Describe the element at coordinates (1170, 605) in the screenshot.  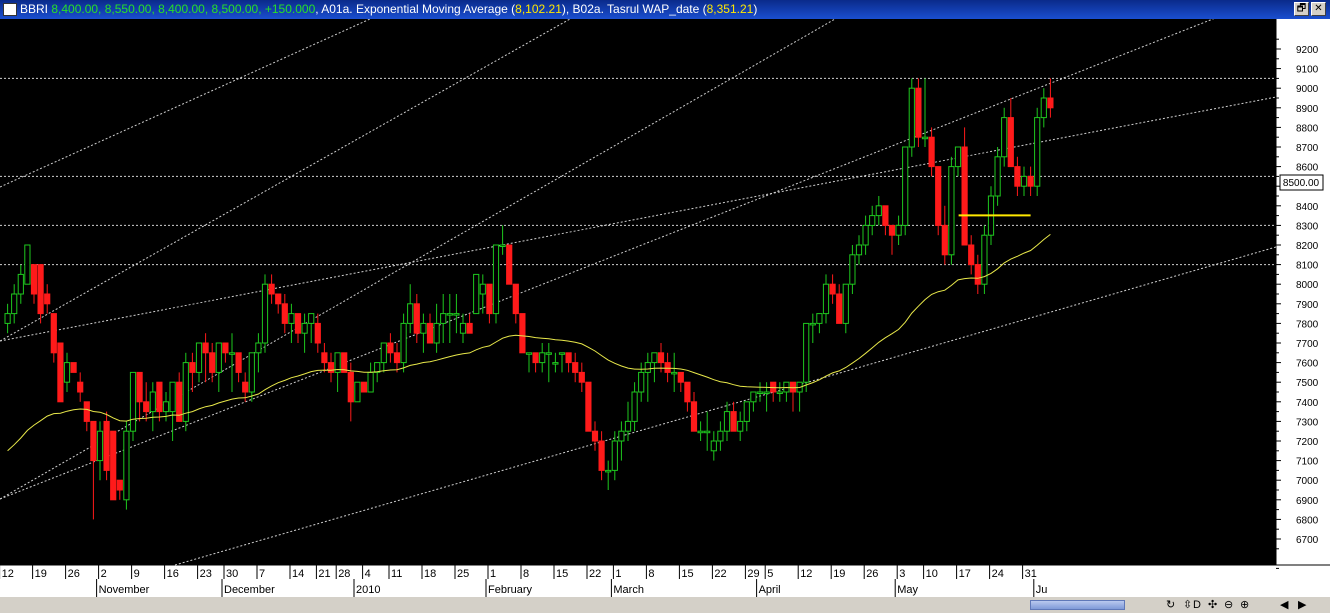
I see `refresh-icon: ↻` at that location.